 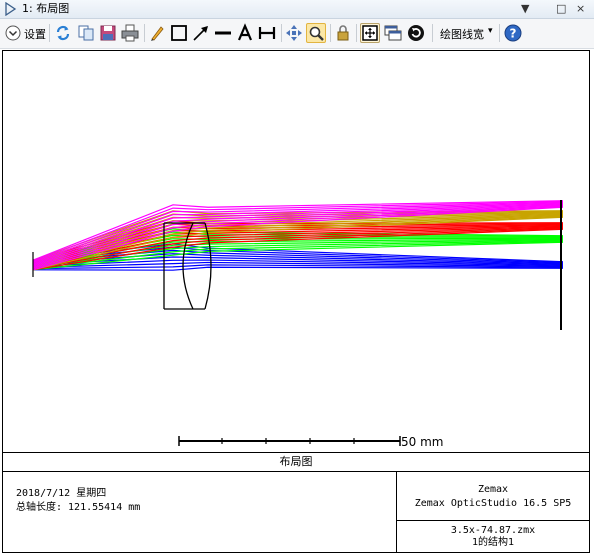 What do you see at coordinates (157, 33) in the screenshot?
I see `pencil-icon` at bounding box center [157, 33].